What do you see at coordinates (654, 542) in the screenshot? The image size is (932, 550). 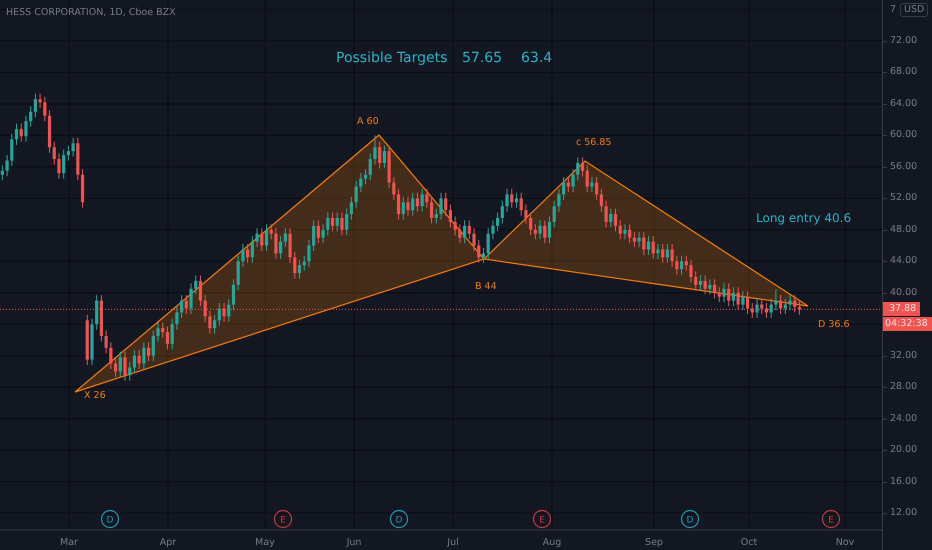 I see `time-tick-label: Sep` at bounding box center [654, 542].